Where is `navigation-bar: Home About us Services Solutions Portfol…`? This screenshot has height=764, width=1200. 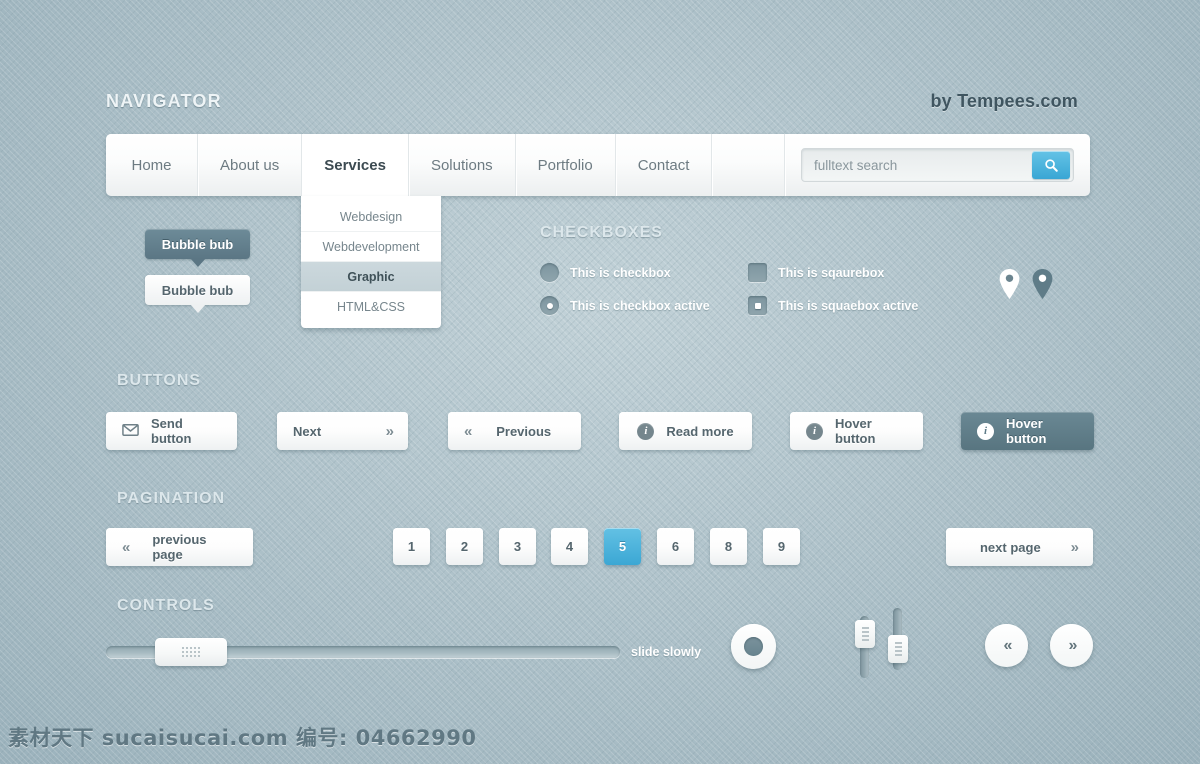 navigation-bar: Home About us Services Solutions Portfol… is located at coordinates (598, 165).